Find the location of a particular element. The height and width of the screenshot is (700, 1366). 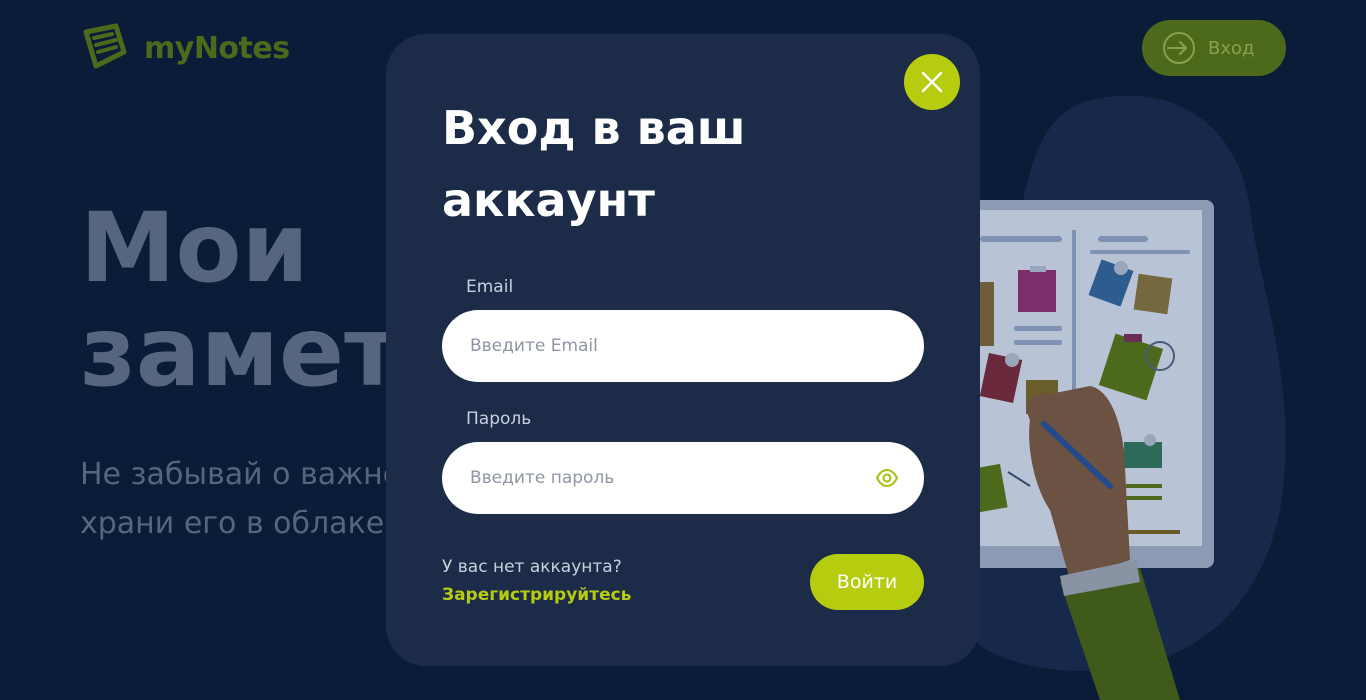

header-login-button: Вход is located at coordinates (1214, 48).